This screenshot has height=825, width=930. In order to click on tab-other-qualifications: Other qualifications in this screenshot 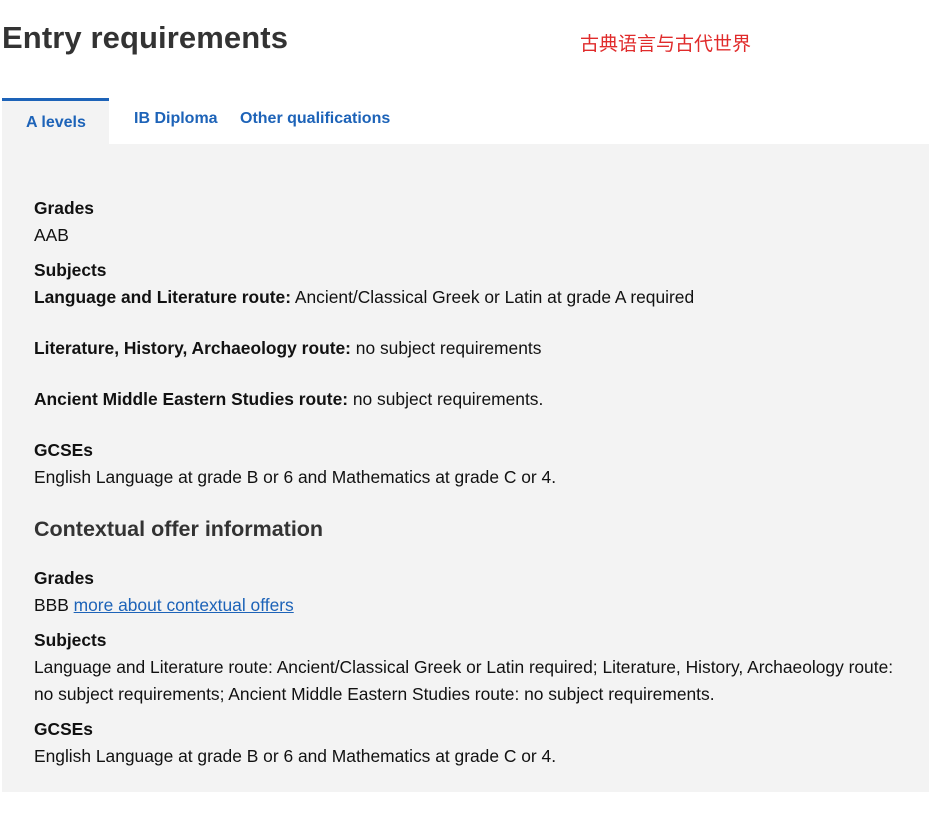, I will do `click(315, 121)`.